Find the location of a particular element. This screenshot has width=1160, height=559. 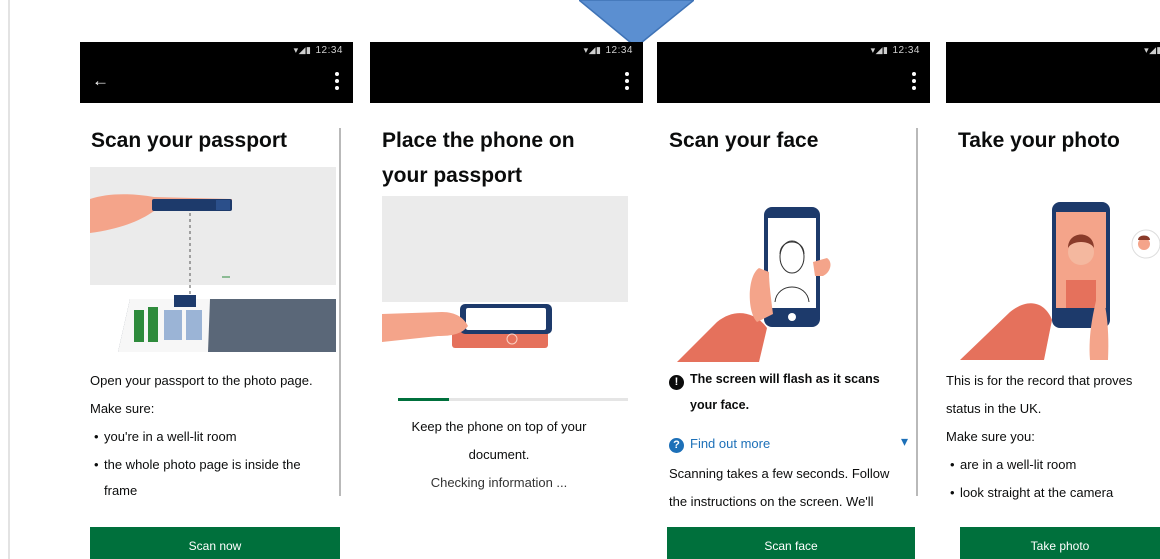

make-sure-label: Make sure you: is located at coordinates (990, 436).